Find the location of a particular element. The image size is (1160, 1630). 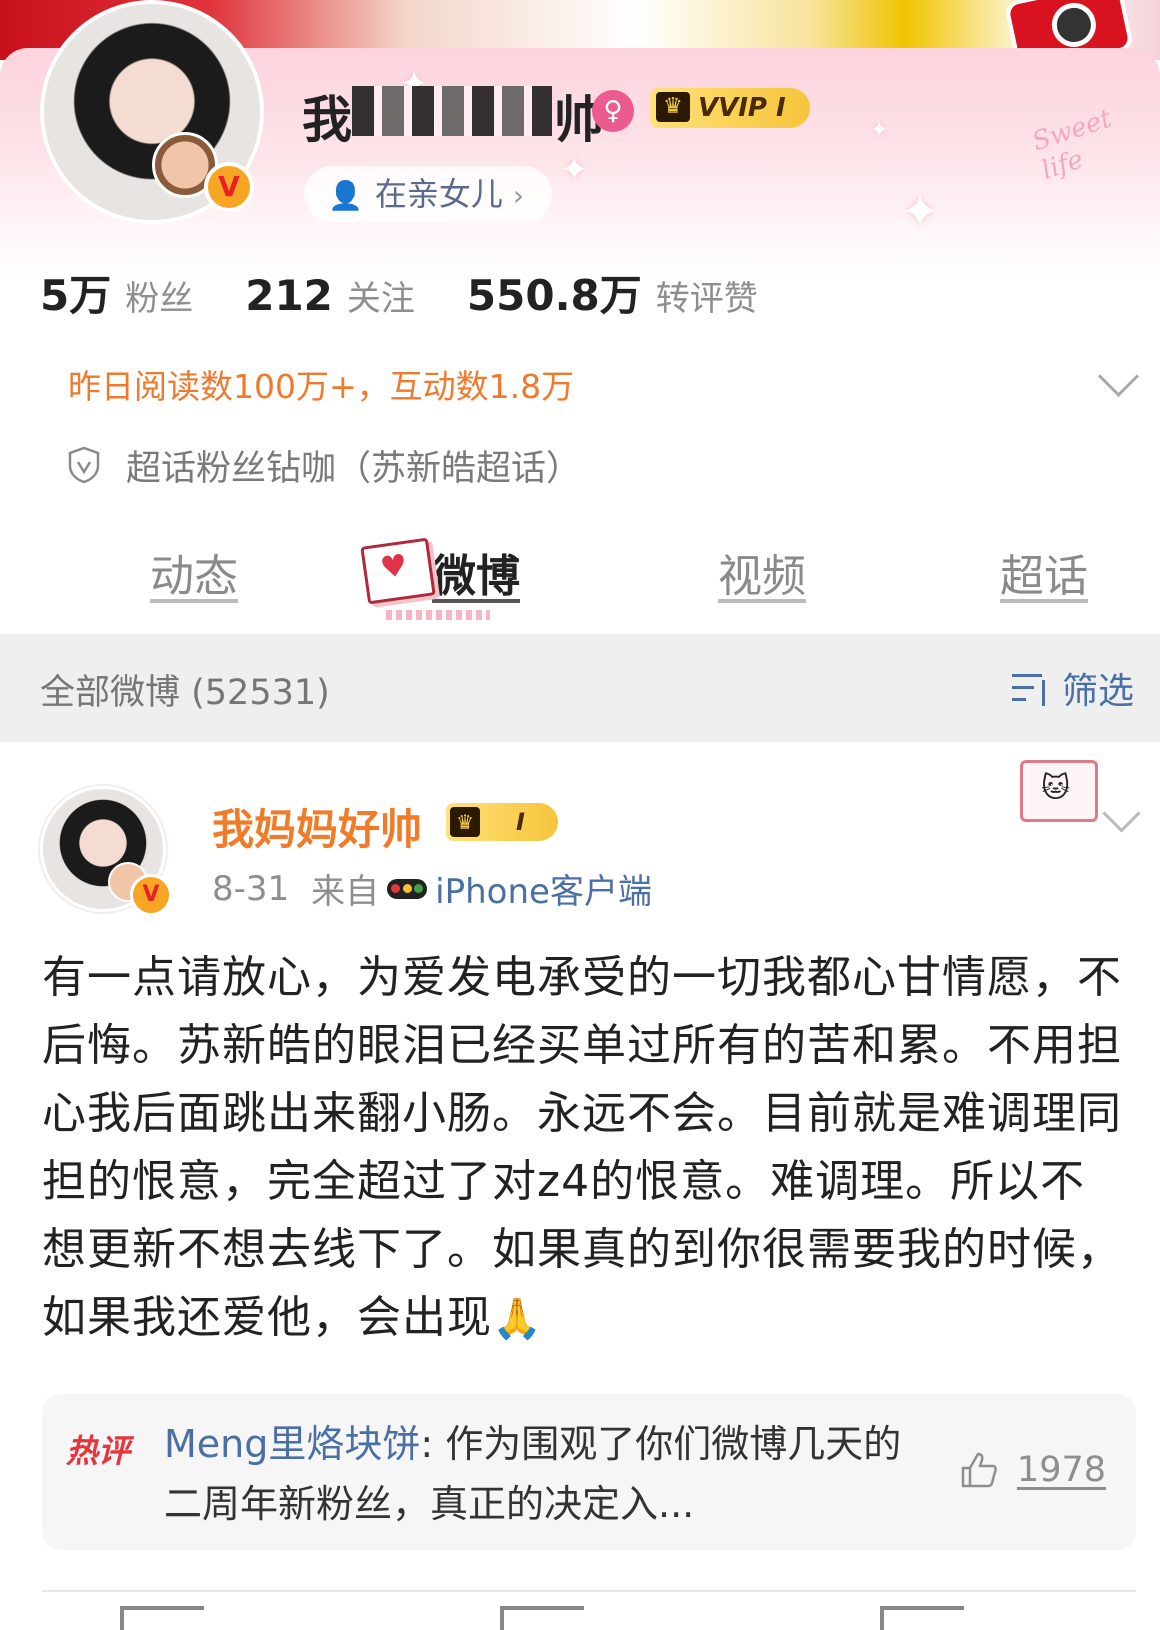

filter-icon is located at coordinates (1031, 688).